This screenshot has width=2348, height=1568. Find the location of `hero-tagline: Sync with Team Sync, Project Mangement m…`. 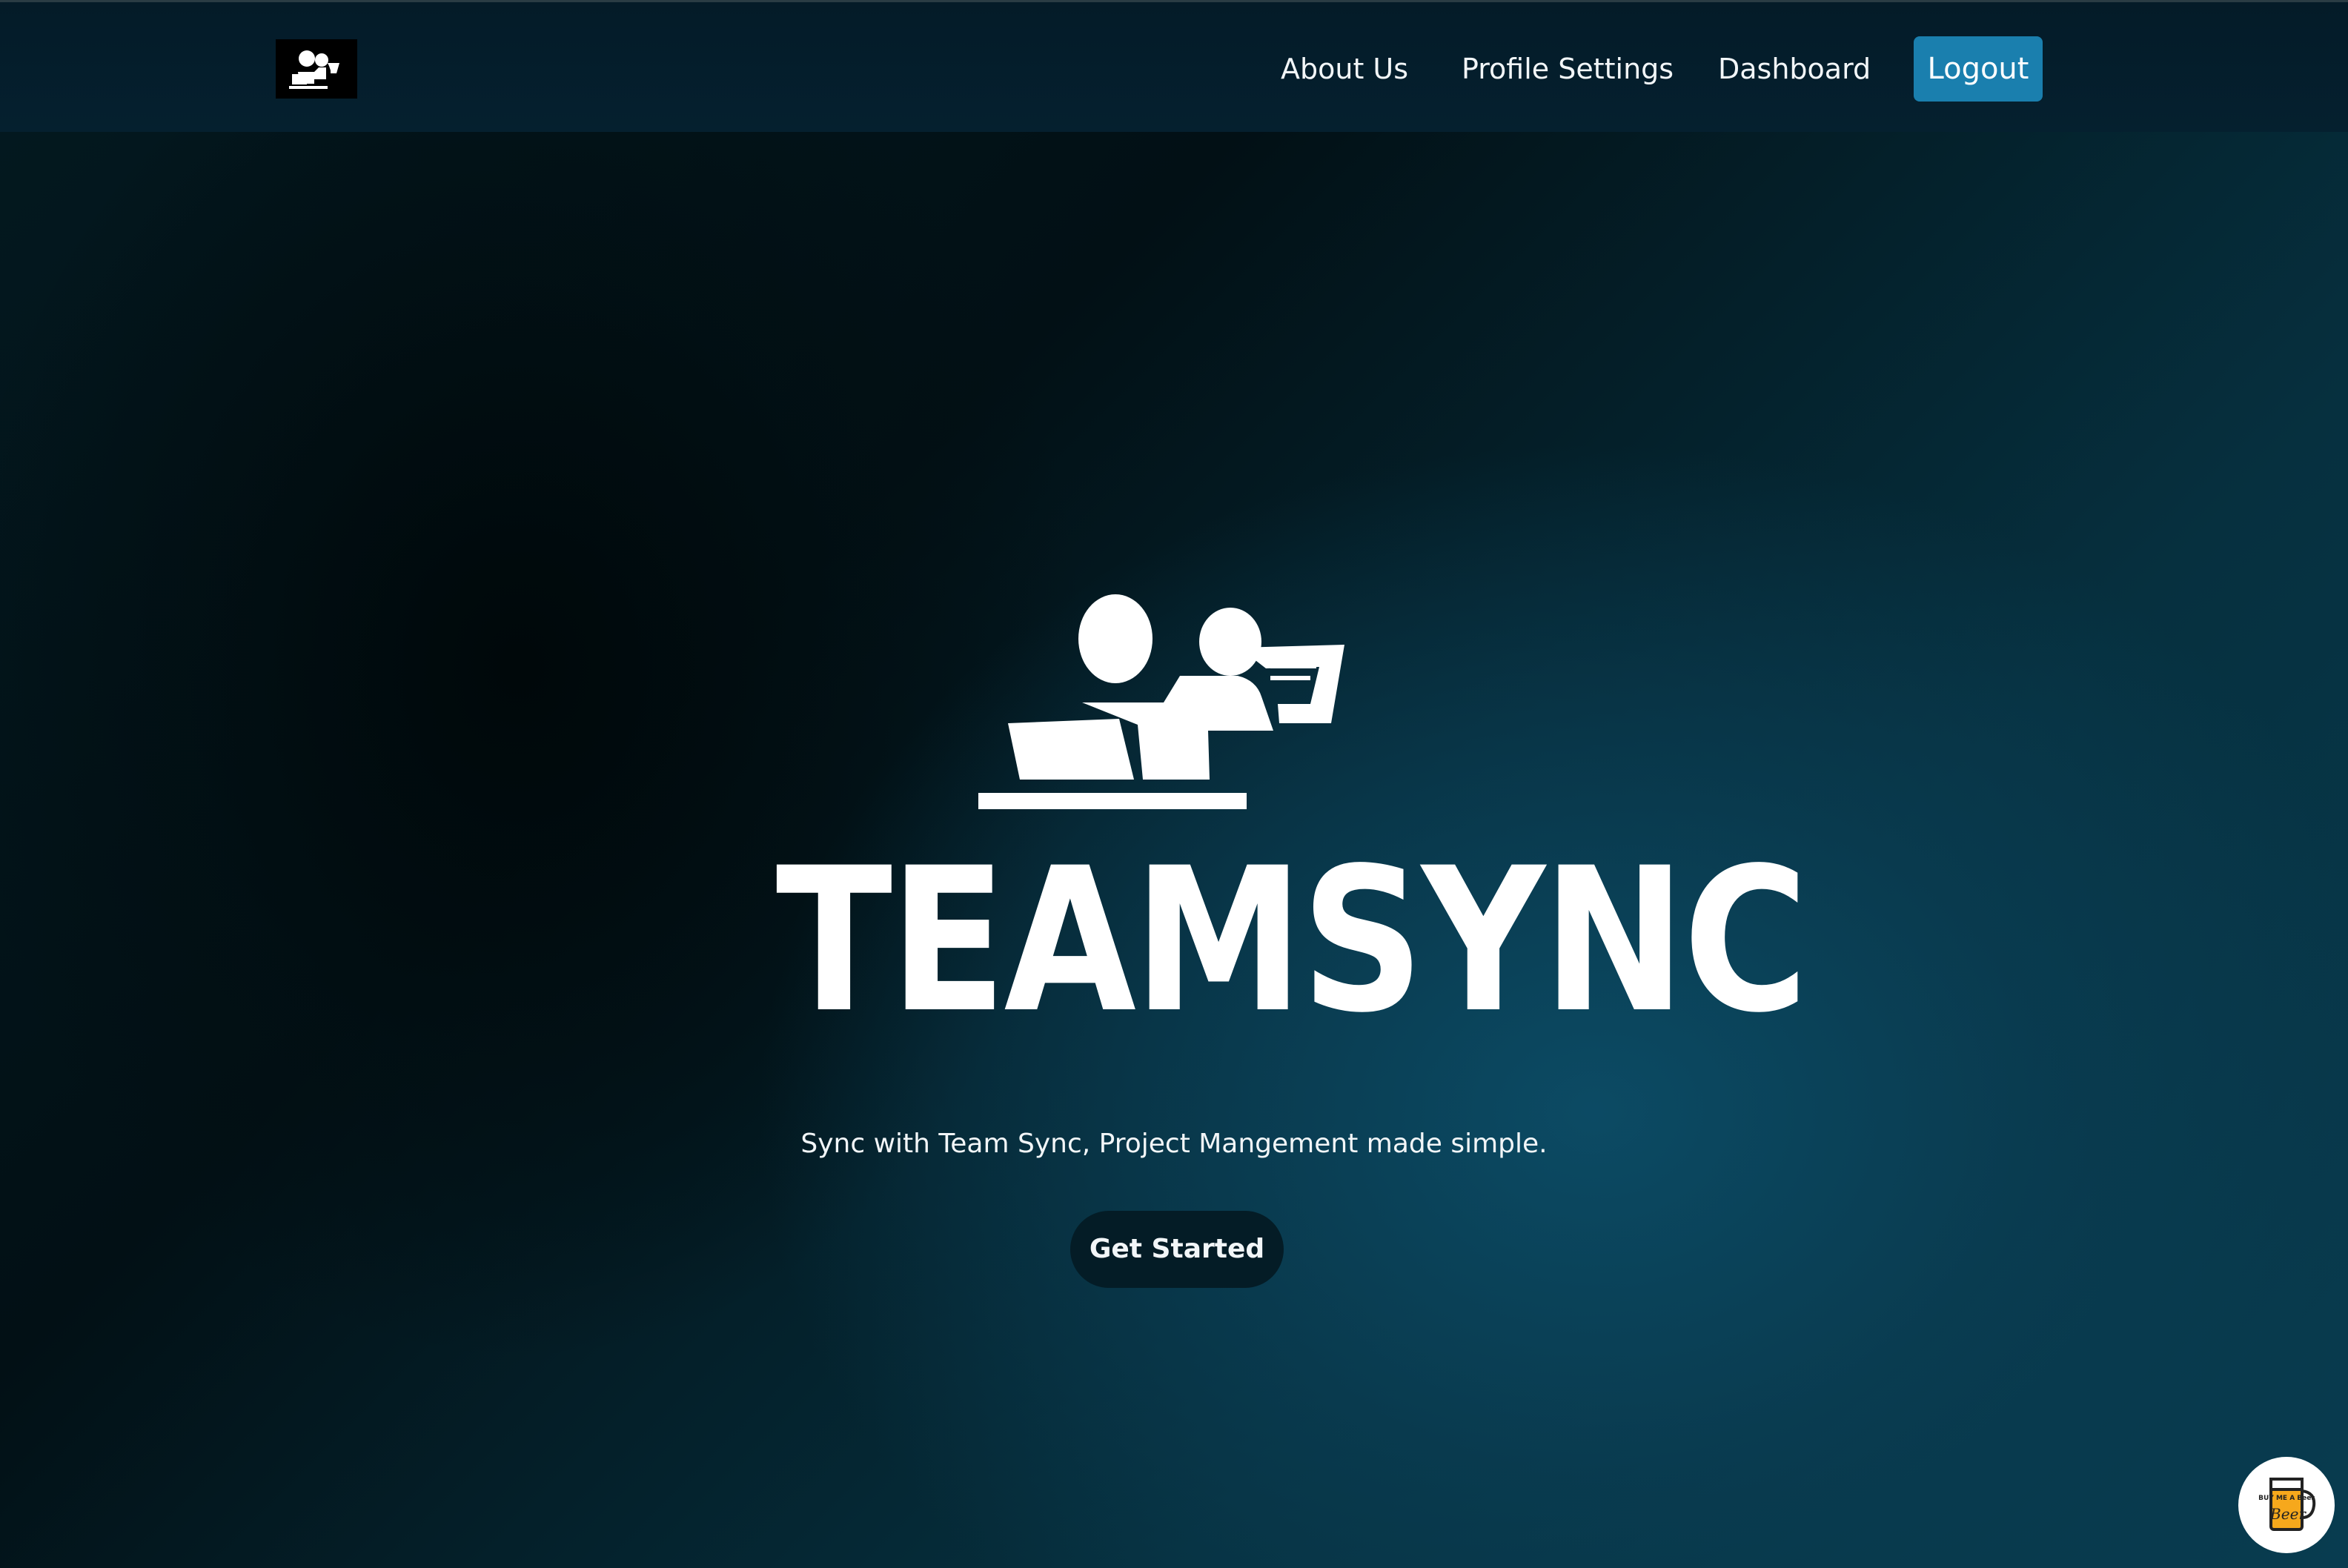

hero-tagline: Sync with Team Sync, Project Mangement m… is located at coordinates (1174, 1144).